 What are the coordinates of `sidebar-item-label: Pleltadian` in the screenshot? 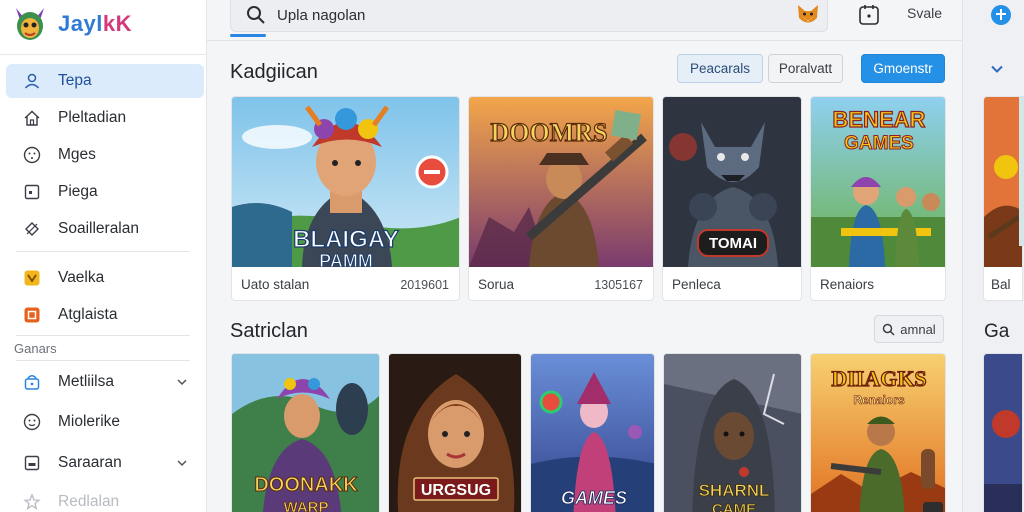 It's located at (92, 117).